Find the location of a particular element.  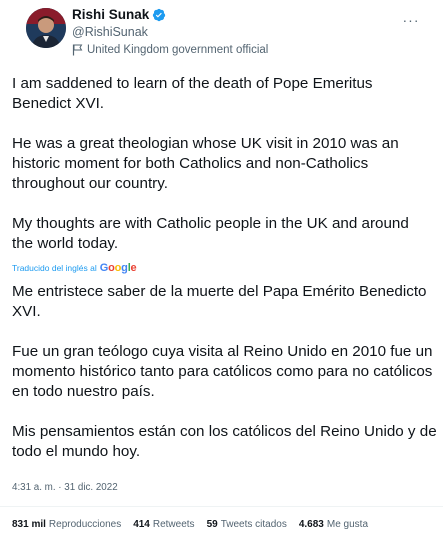

stat-likes: 4.683 Me gusta is located at coordinates (333, 524).